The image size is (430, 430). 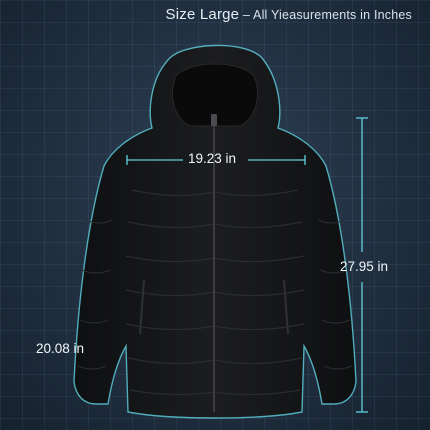 What do you see at coordinates (364, 266) in the screenshot?
I see `body-length-label: 27.95 in` at bounding box center [364, 266].